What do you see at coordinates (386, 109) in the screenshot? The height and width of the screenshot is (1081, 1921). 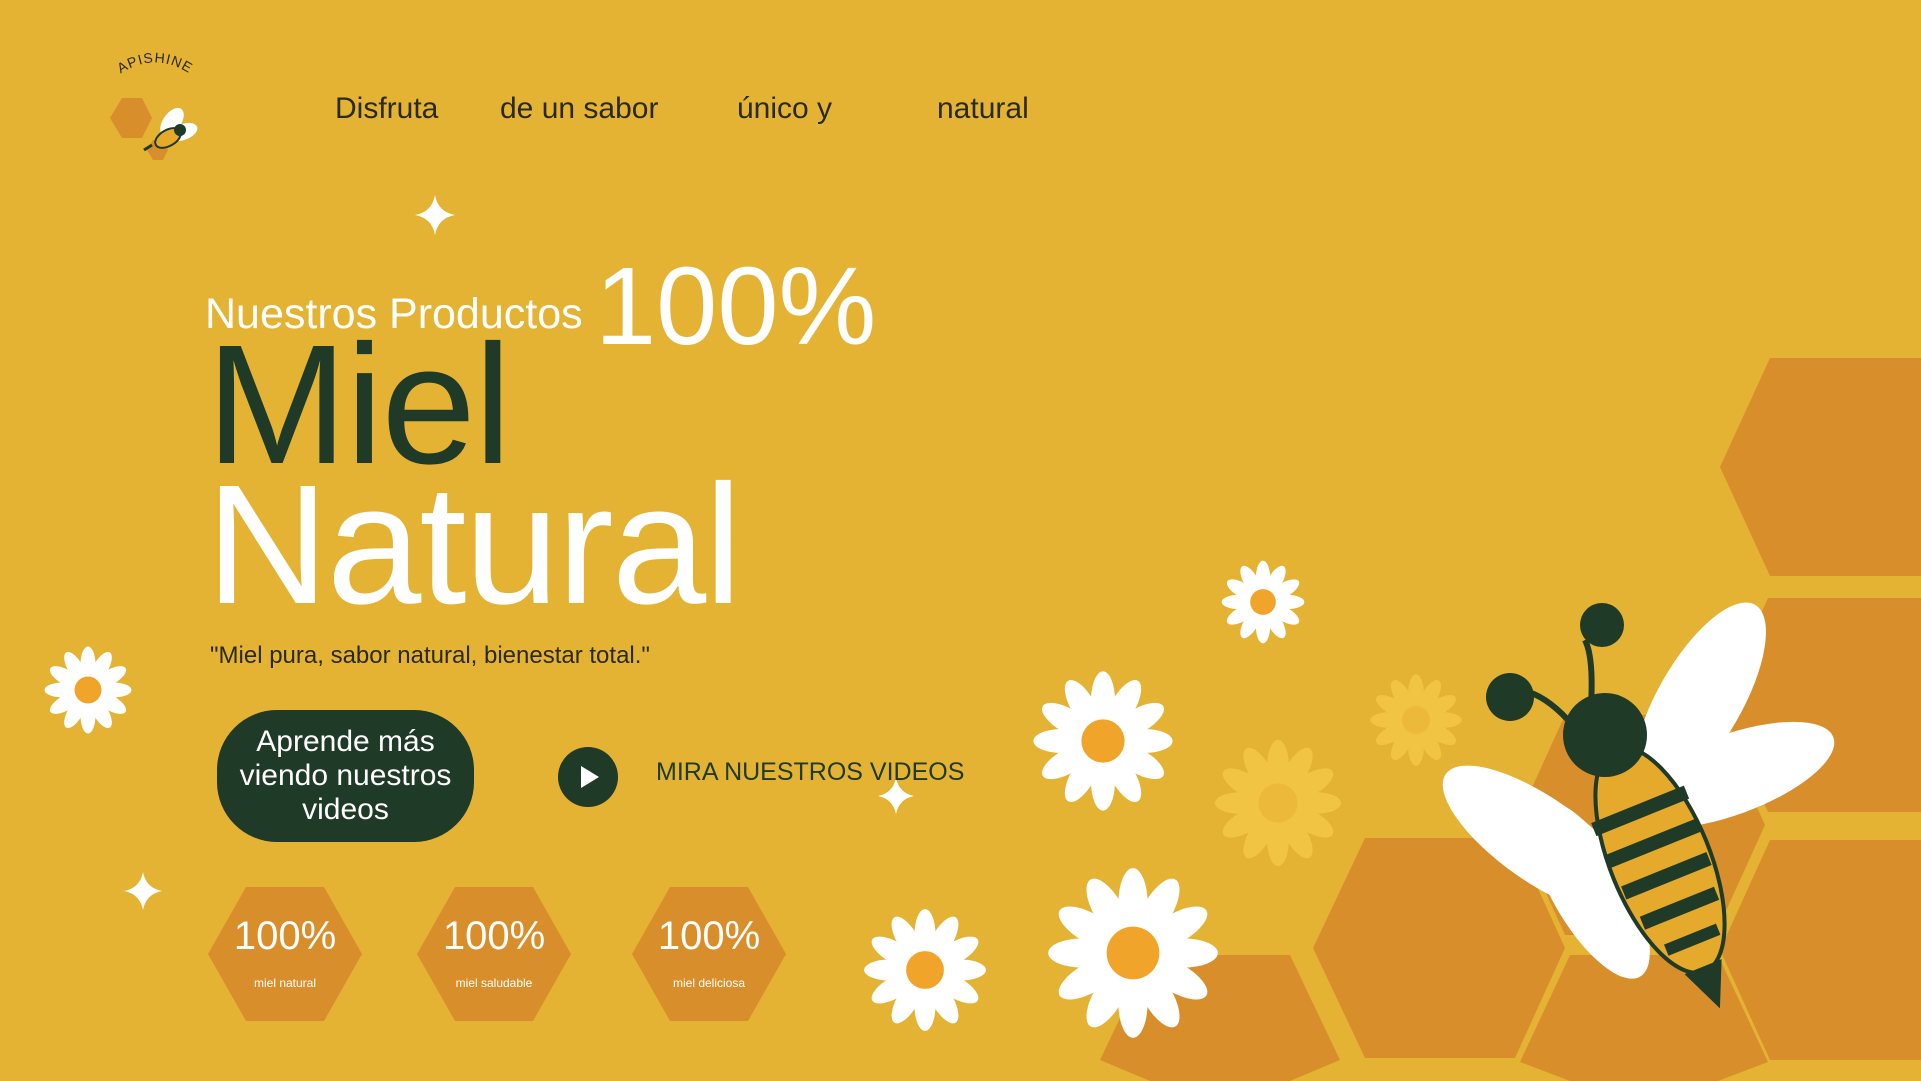 I see `nav-item-disfruta: Disfruta` at bounding box center [386, 109].